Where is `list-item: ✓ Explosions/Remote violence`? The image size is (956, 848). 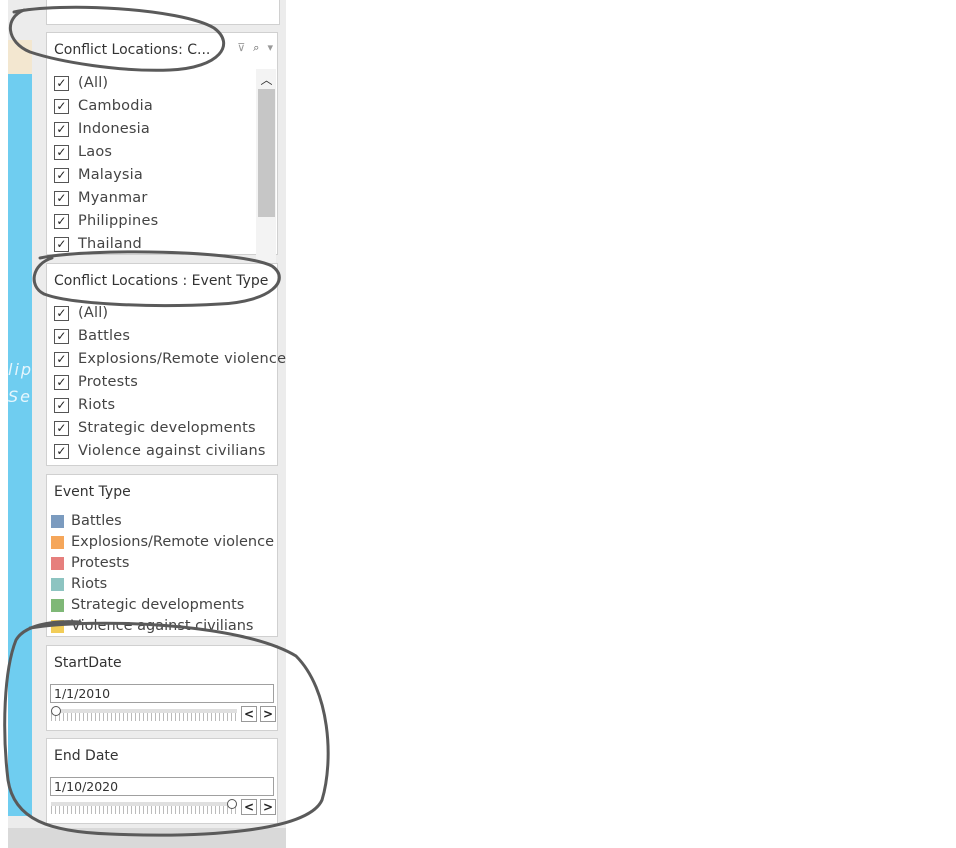 list-item: ✓ Explosions/Remote violence is located at coordinates (170, 359).